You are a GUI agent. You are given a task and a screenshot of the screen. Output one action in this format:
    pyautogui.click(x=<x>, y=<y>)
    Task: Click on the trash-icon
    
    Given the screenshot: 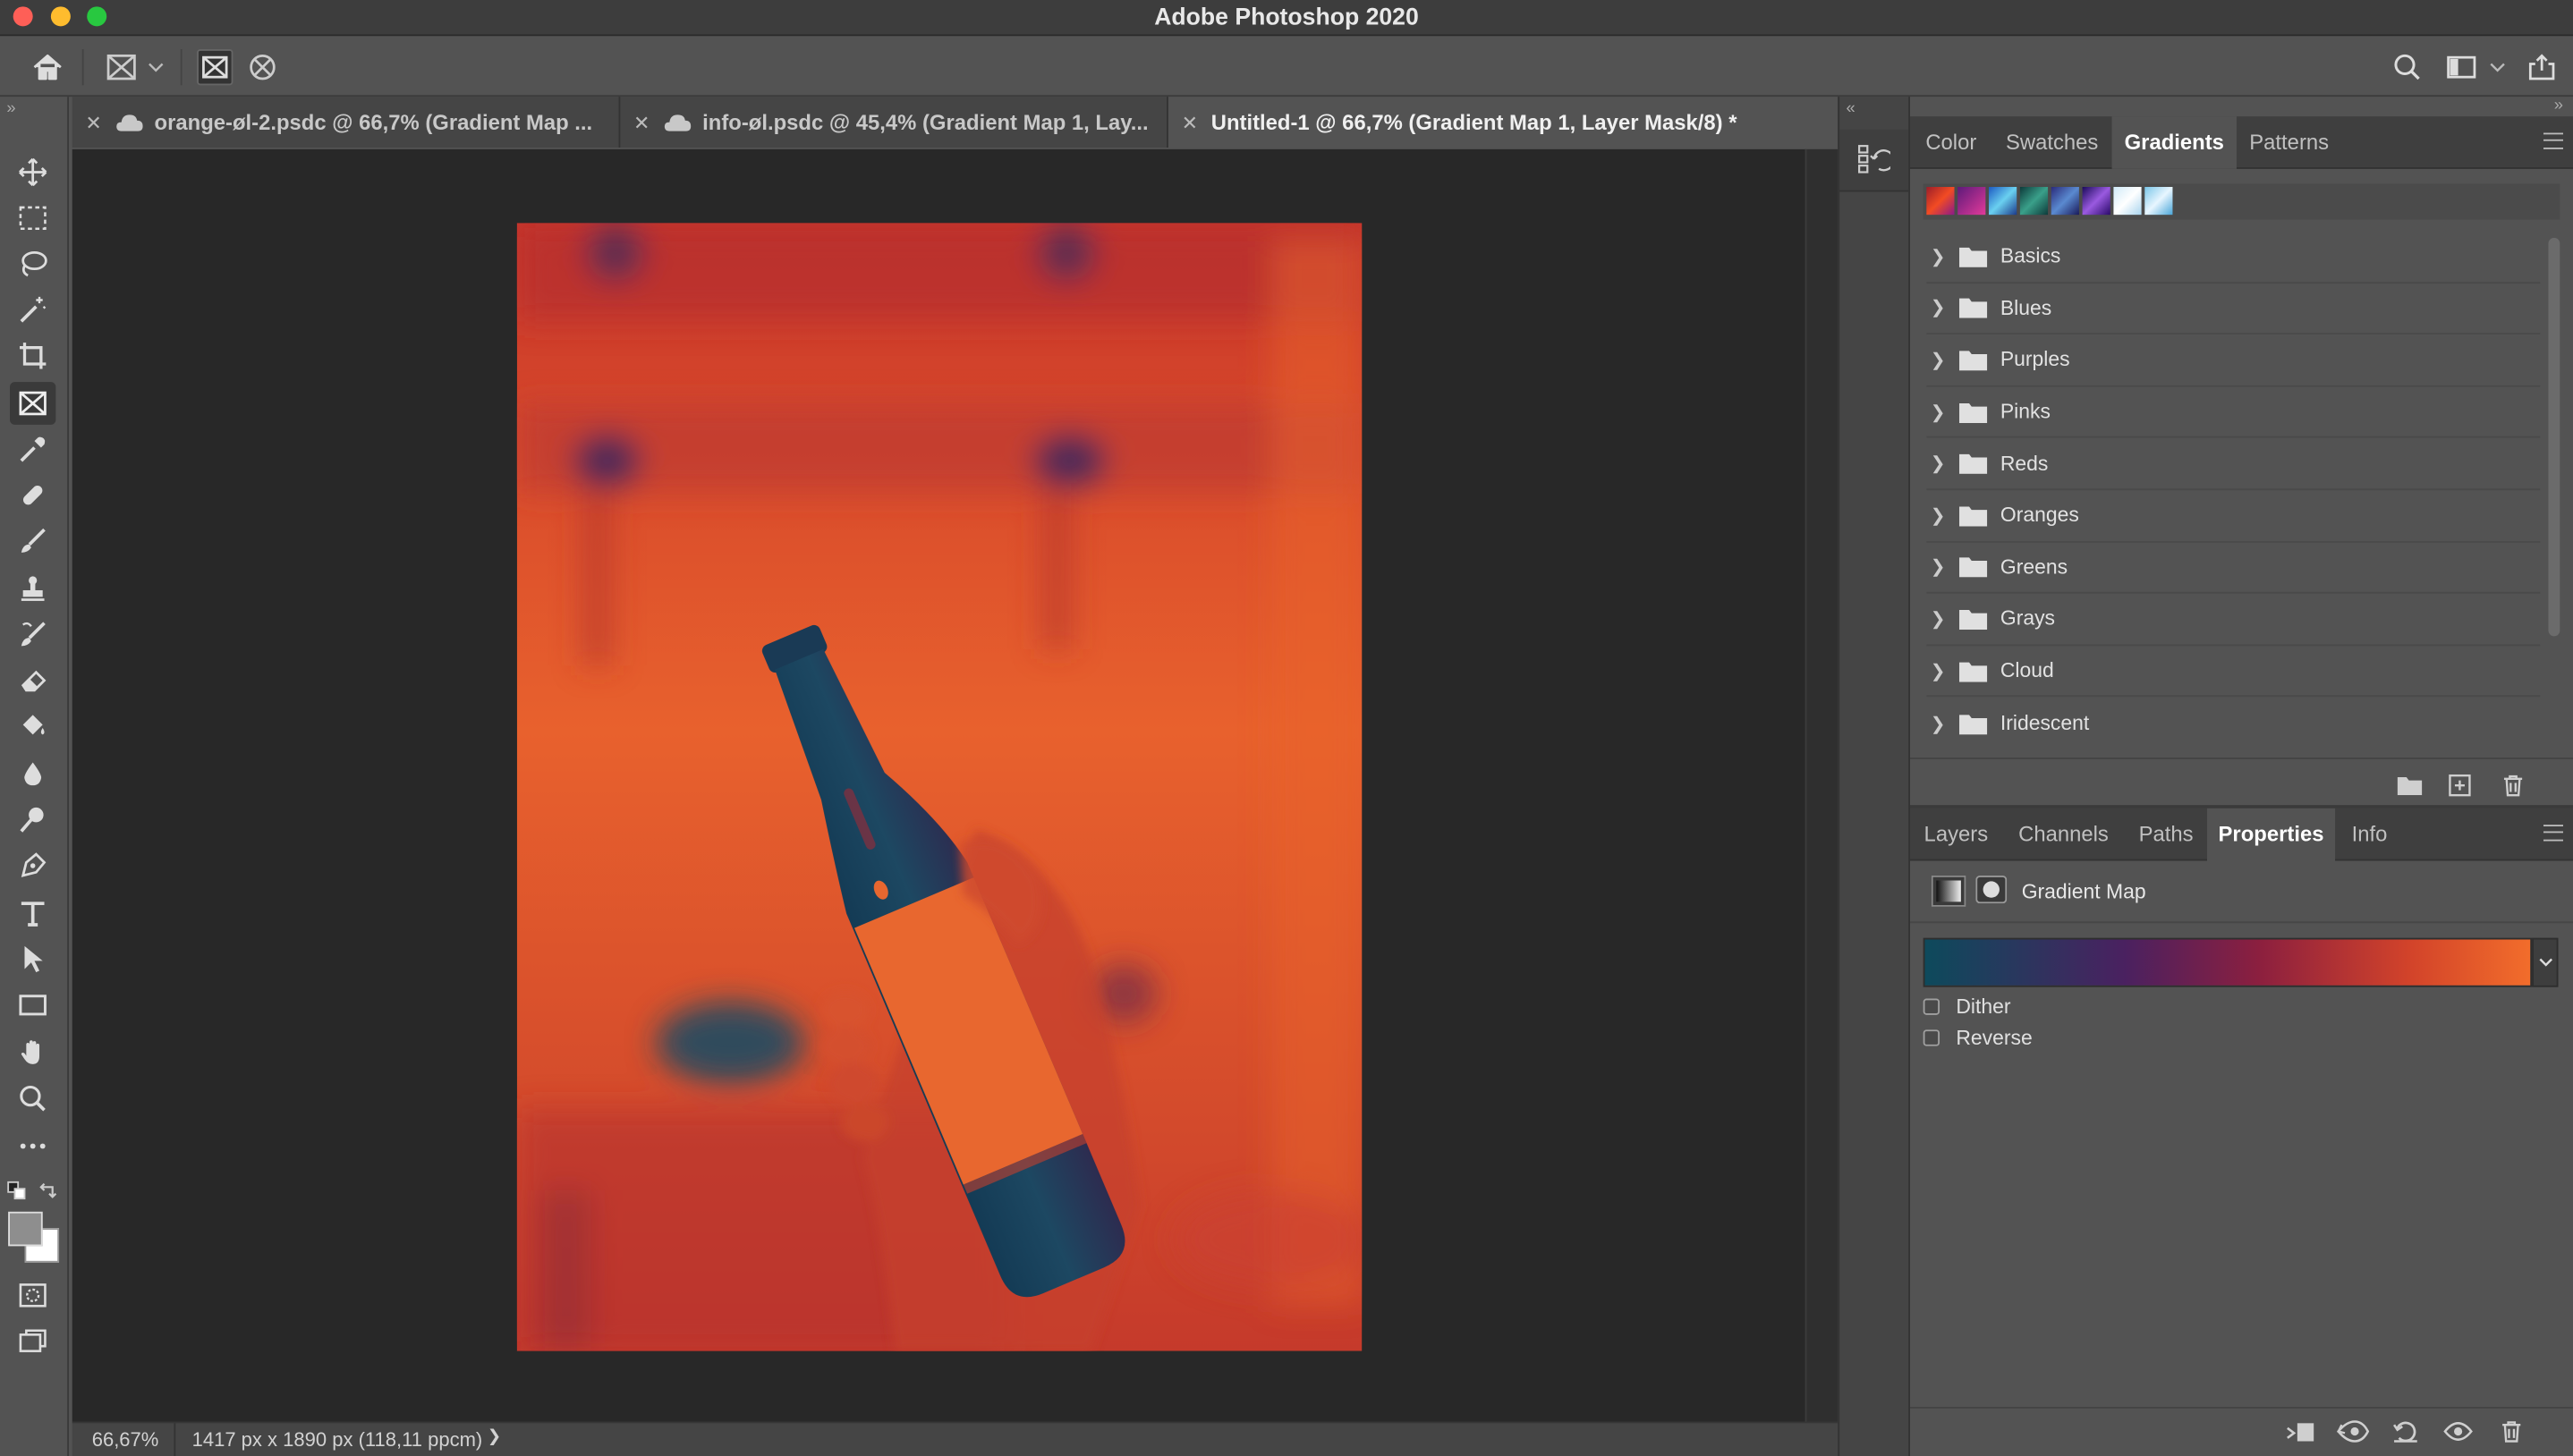 What is the action you would take?
    pyautogui.click(x=2512, y=785)
    